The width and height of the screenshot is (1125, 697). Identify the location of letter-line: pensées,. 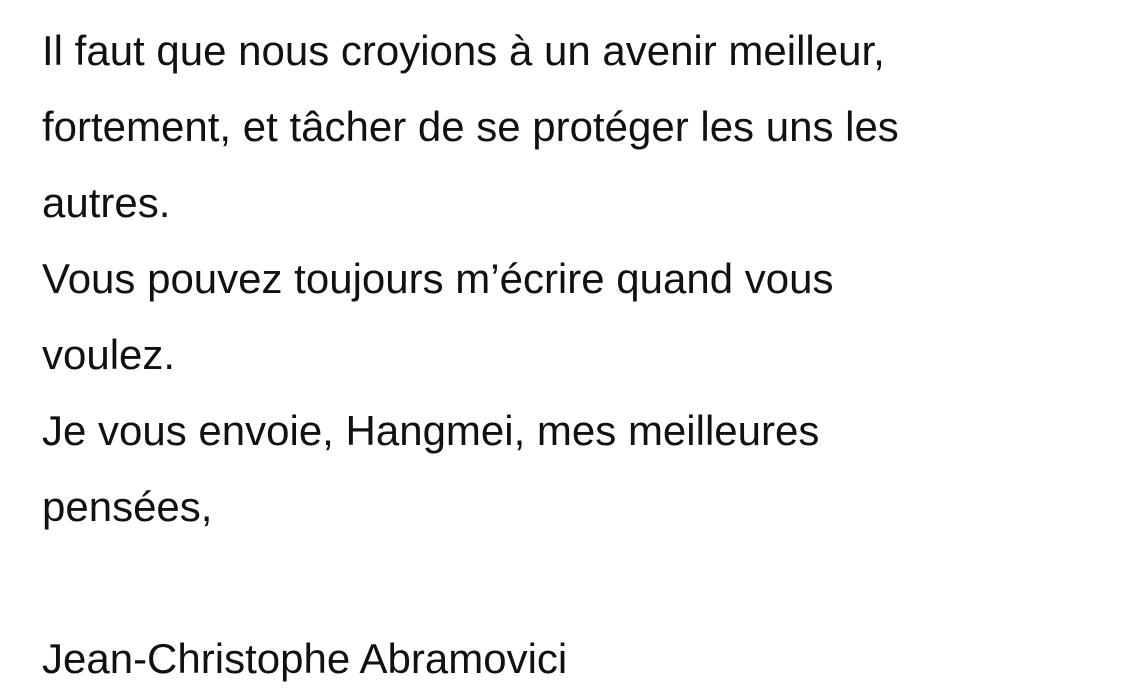
(127, 506).